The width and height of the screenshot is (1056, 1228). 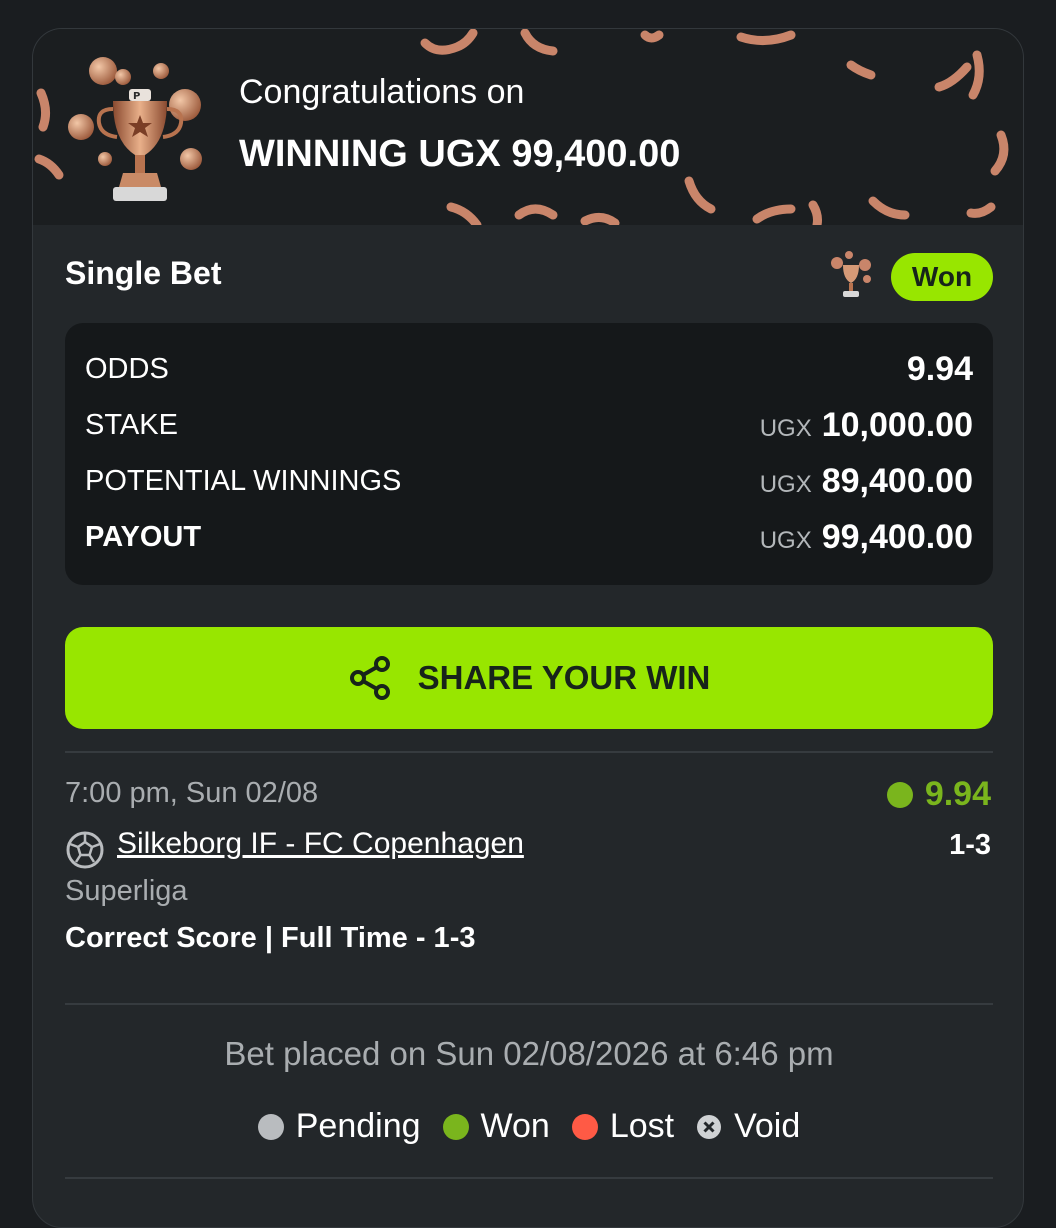 What do you see at coordinates (455, 1126) in the screenshot?
I see `won-dot` at bounding box center [455, 1126].